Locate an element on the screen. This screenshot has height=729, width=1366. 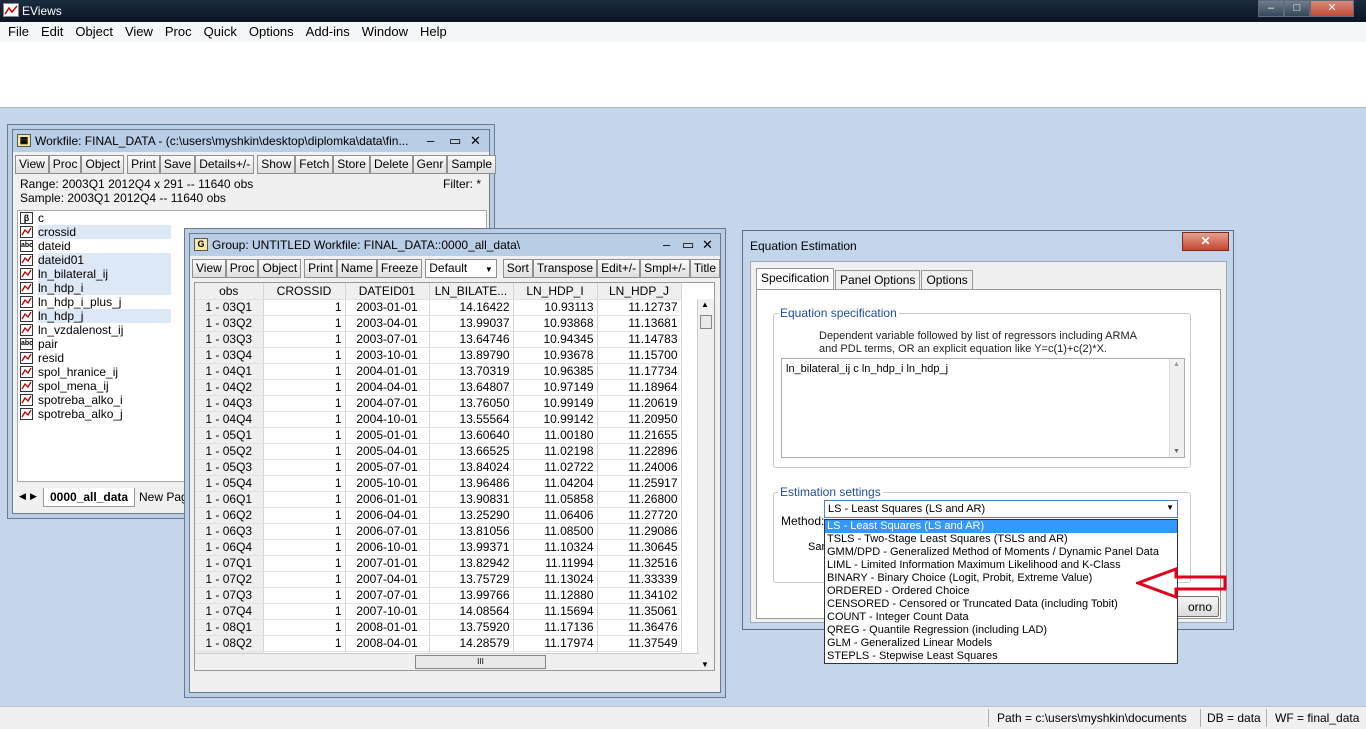
table-cell: 13.90831 is located at coordinates (471, 499).